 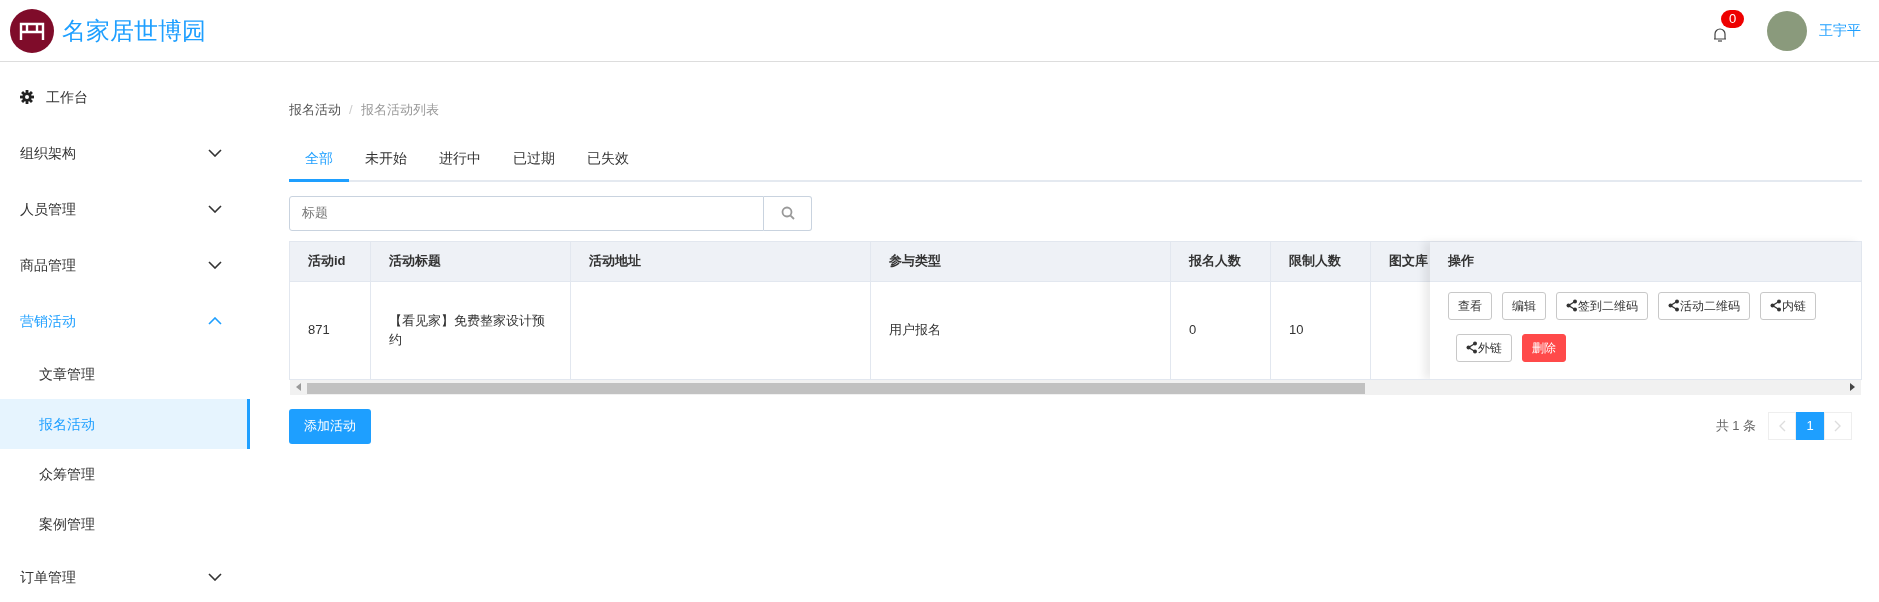 What do you see at coordinates (1400, 261) in the screenshot?
I see `column-header: 图文库` at bounding box center [1400, 261].